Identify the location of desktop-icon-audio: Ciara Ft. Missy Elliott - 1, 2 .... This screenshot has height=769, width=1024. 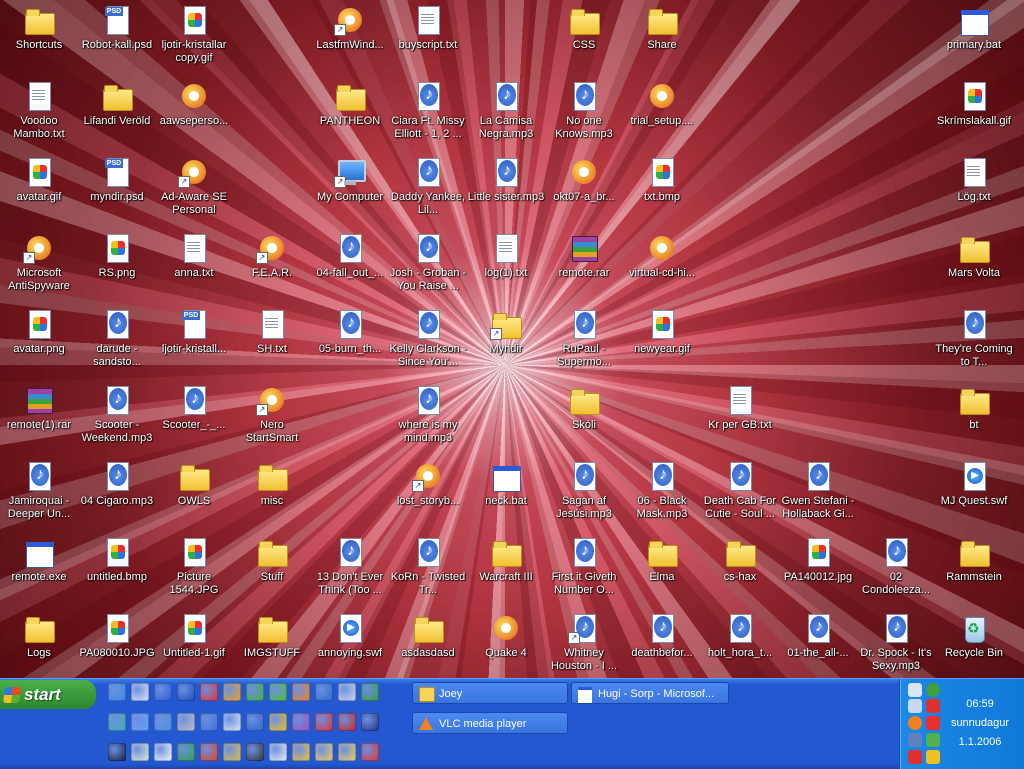
(428, 110).